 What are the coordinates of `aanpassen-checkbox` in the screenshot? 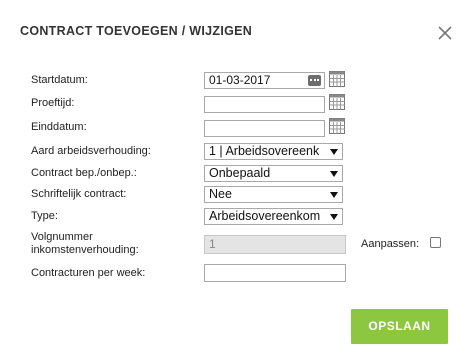 It's located at (435, 242).